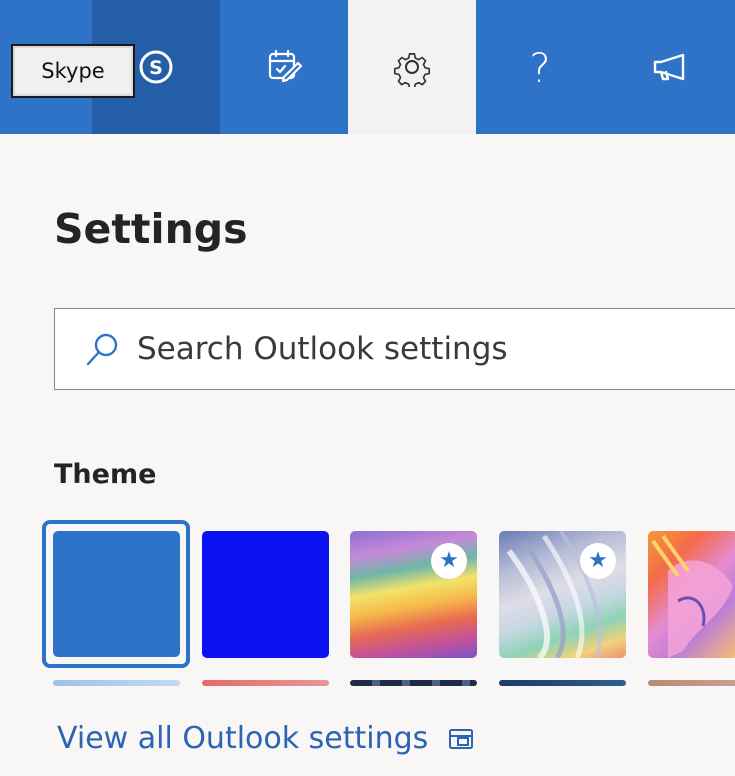 The height and width of the screenshot is (776, 735). I want to click on settings-button, so click(412, 67).